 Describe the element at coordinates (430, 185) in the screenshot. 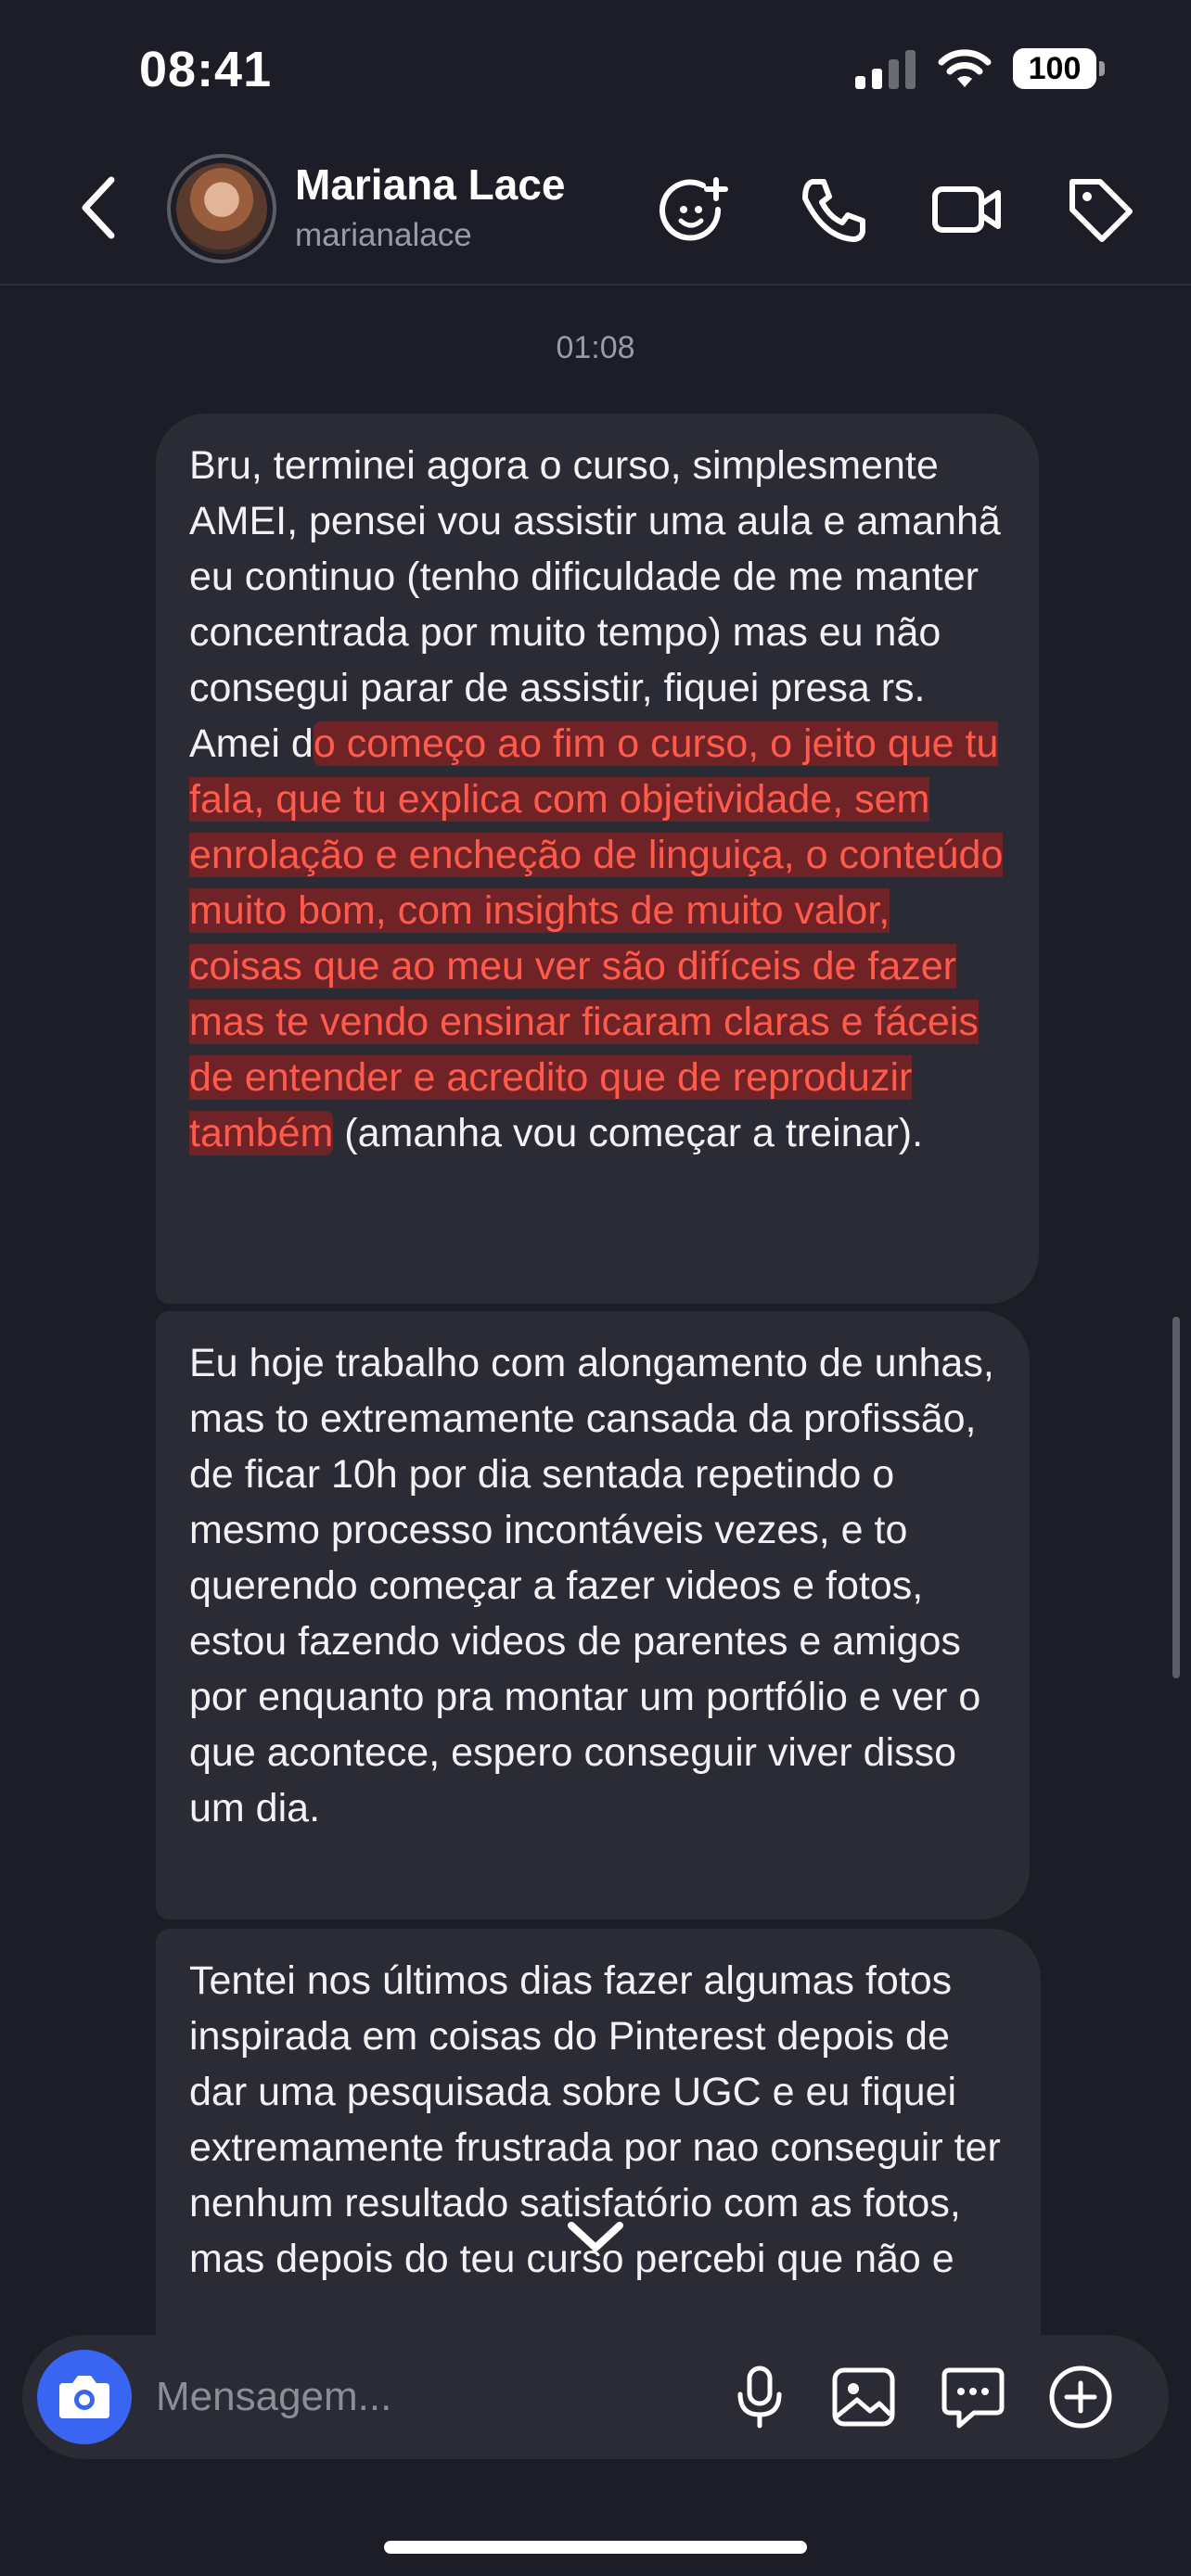

I see `contact-name: Mariana Lace` at that location.